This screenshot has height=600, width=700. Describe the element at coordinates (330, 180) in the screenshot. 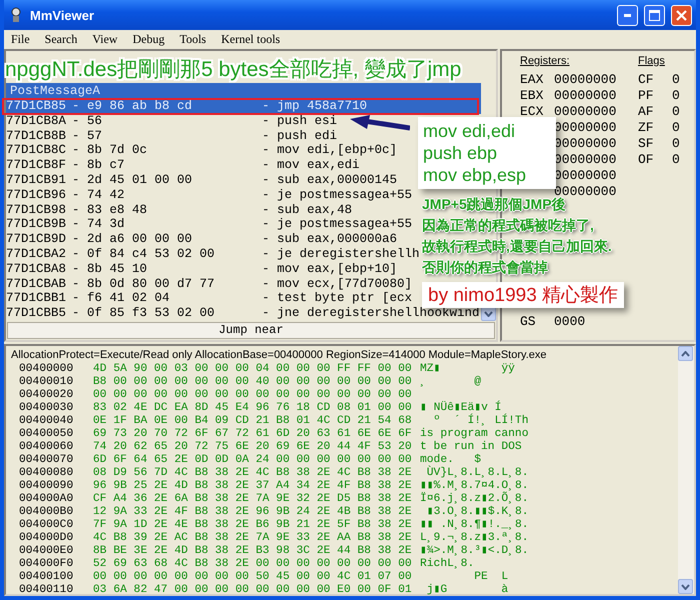

I see `instruction-text: - sub eax,00000145` at that location.